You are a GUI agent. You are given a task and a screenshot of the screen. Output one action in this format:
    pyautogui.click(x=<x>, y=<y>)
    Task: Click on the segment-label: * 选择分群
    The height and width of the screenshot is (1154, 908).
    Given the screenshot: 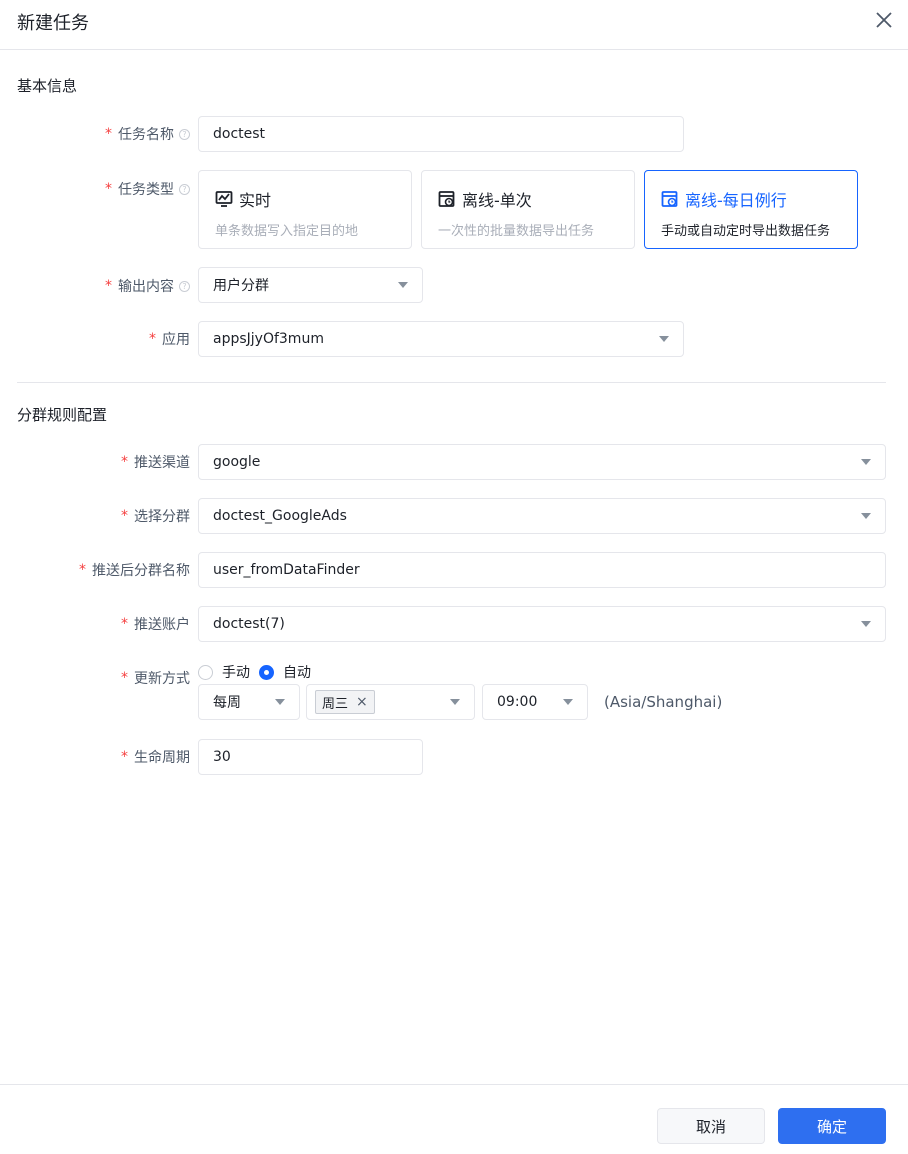 What is the action you would take?
    pyautogui.click(x=155, y=516)
    